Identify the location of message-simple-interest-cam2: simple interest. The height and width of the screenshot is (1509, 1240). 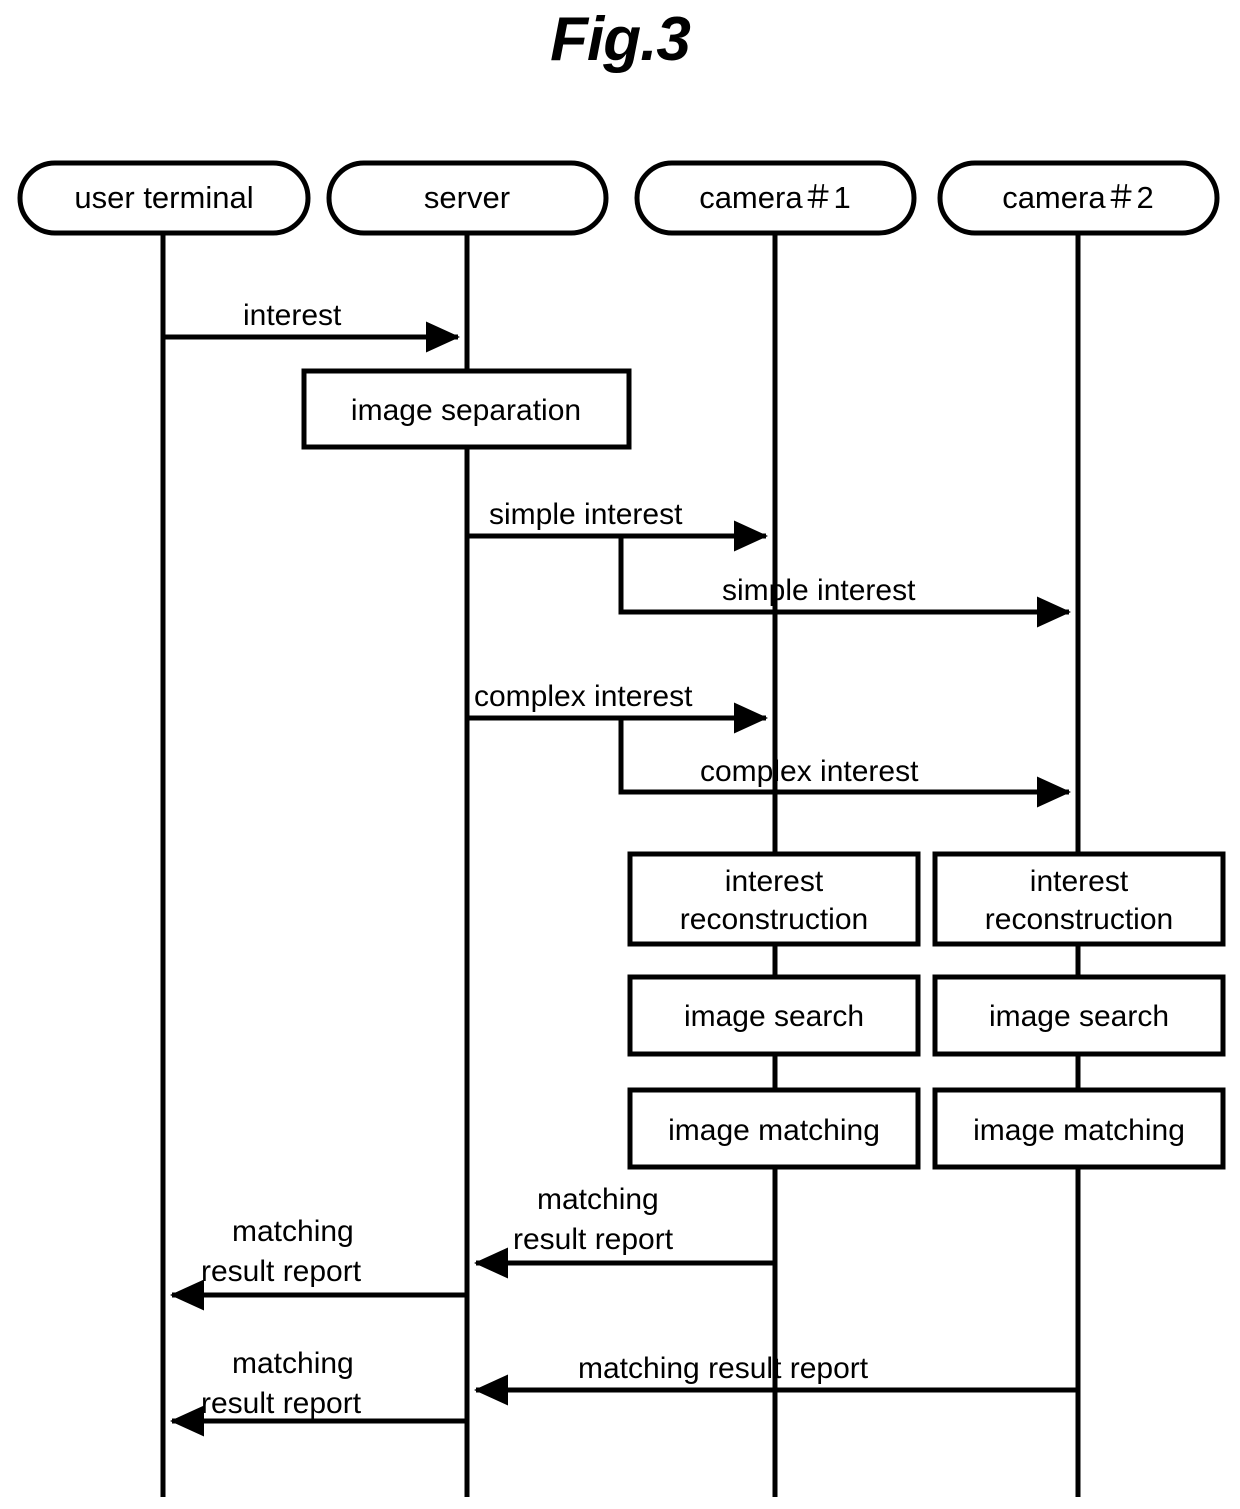
(844, 582).